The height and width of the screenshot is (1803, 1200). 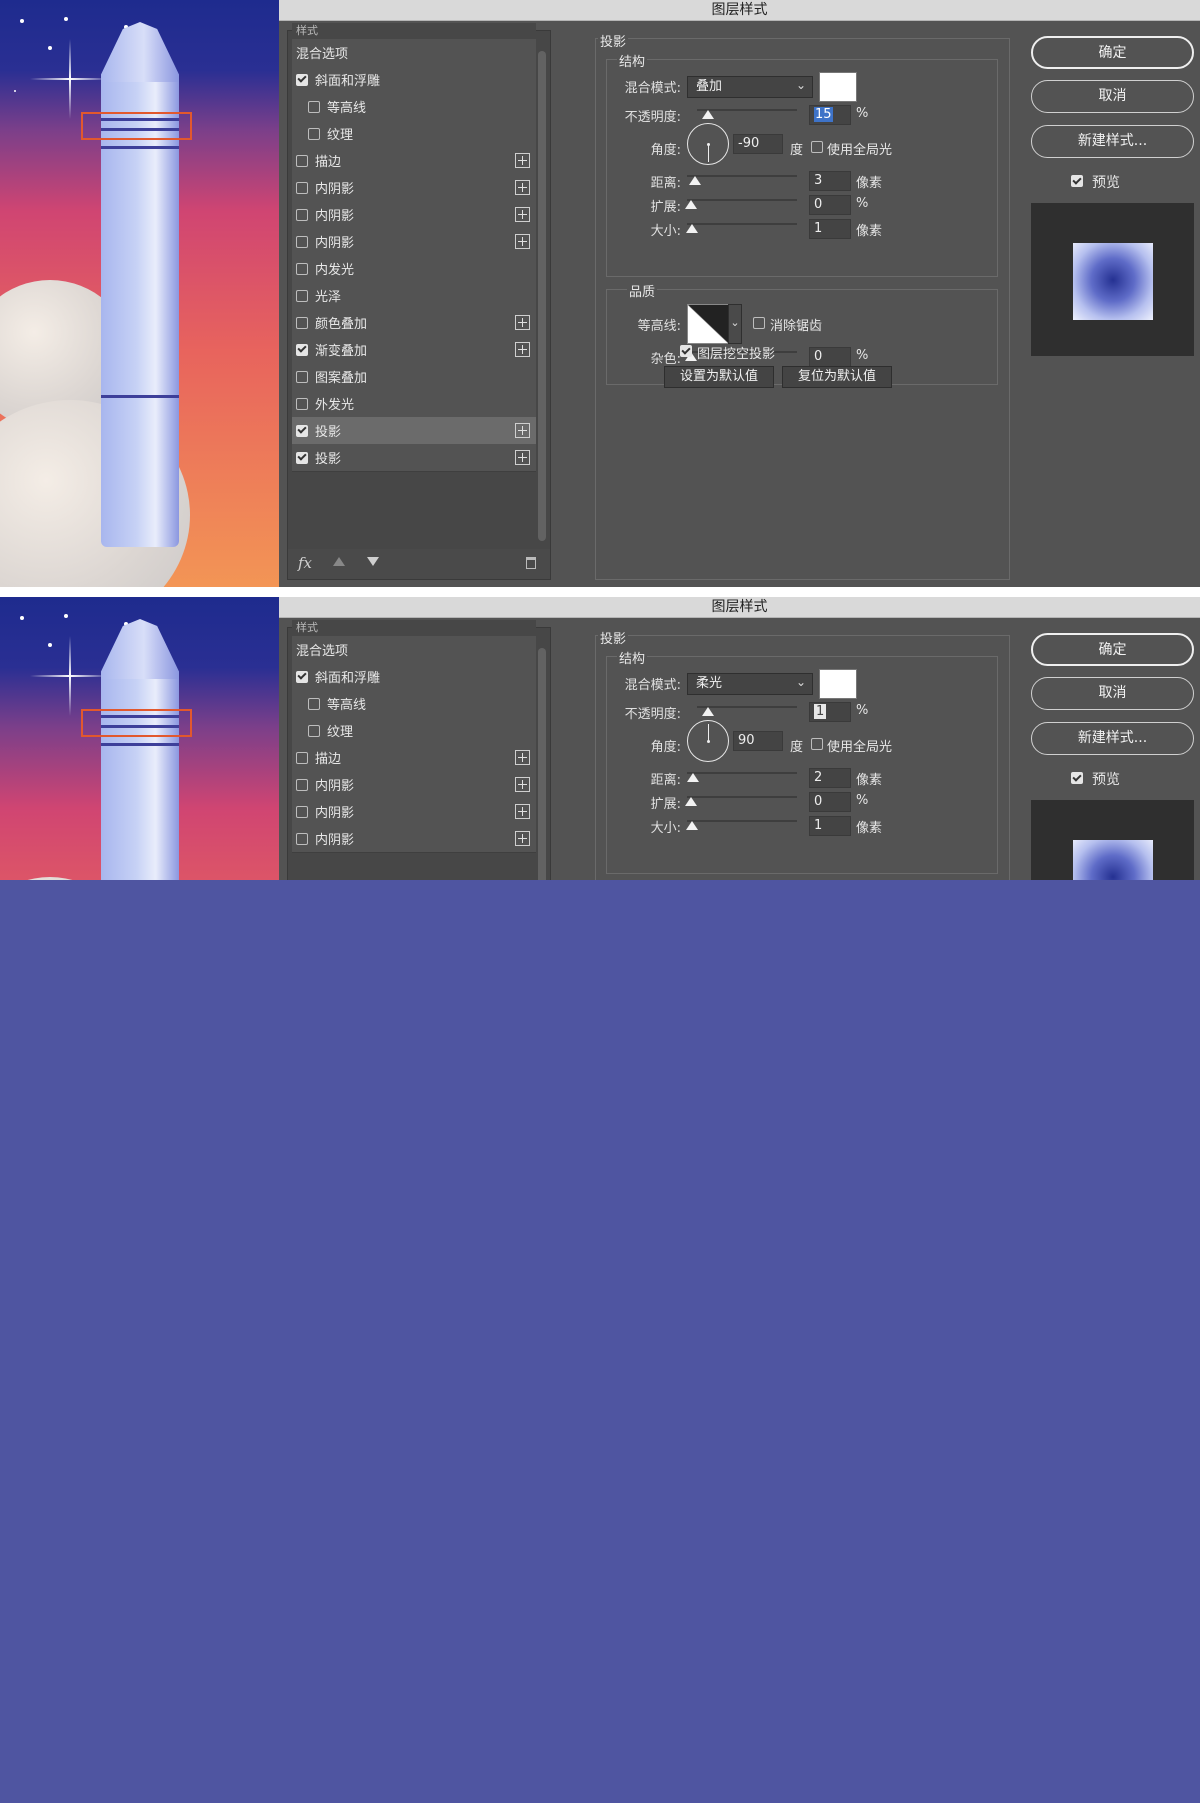 What do you see at coordinates (373, 561) in the screenshot?
I see `move-down-icon` at bounding box center [373, 561].